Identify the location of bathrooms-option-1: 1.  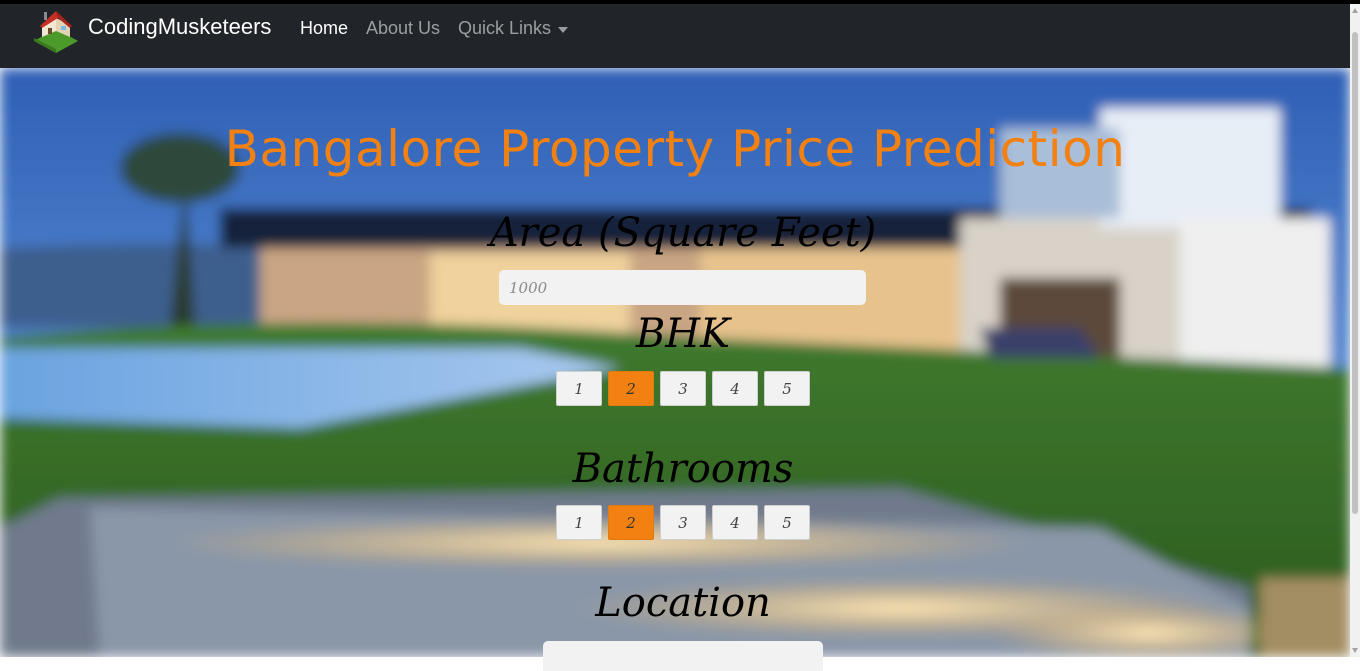
(579, 522).